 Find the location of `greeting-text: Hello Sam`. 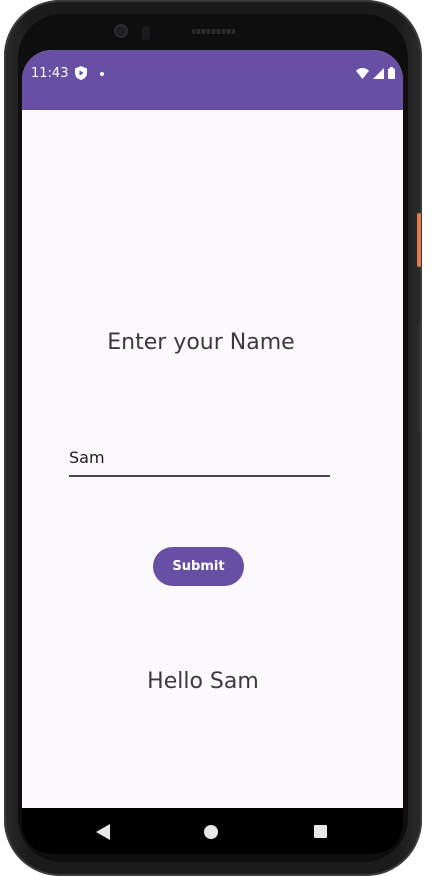

greeting-text: Hello Sam is located at coordinates (203, 681).